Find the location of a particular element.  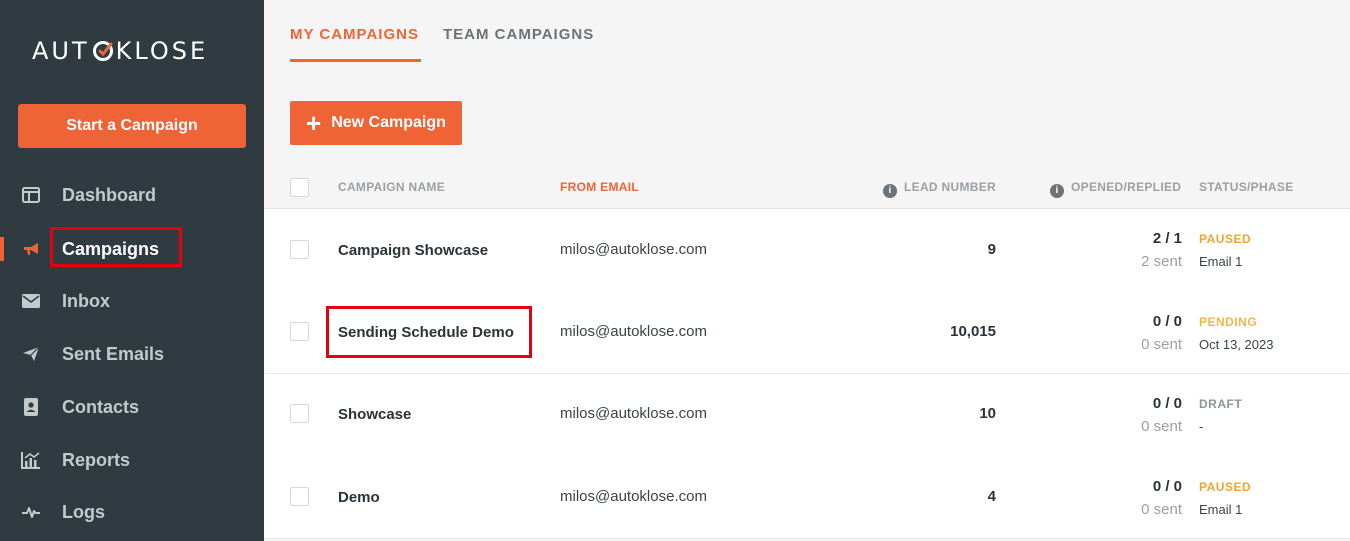

plus-icon: + is located at coordinates (314, 123).